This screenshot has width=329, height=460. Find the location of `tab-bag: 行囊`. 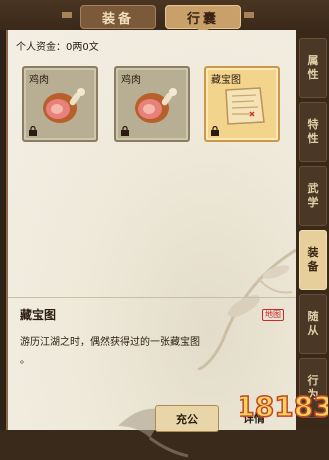

tab-bag: 行囊 is located at coordinates (203, 19).